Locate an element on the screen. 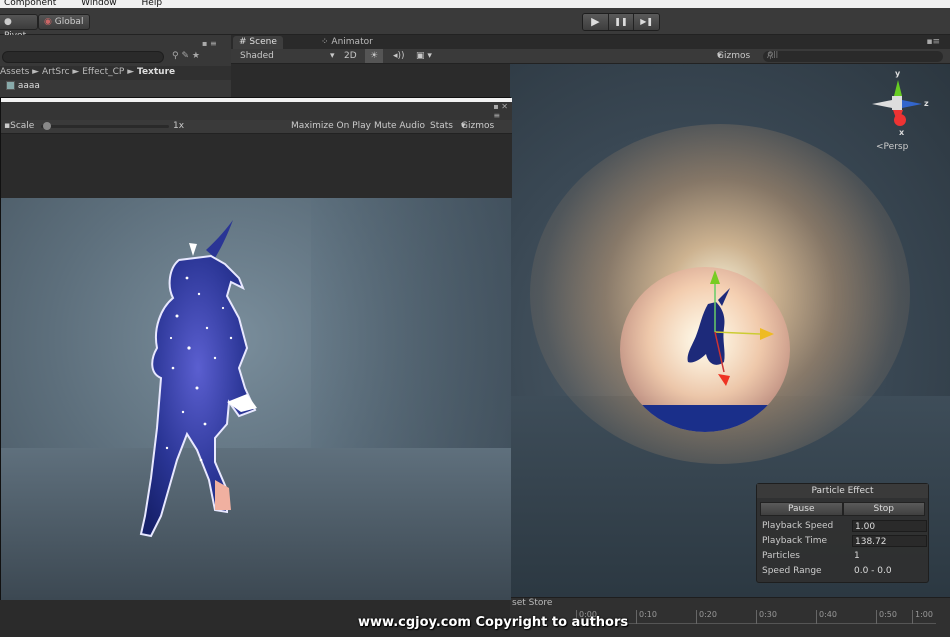 The height and width of the screenshot is (637, 950). axis-y-label: y is located at coordinates (898, 73).